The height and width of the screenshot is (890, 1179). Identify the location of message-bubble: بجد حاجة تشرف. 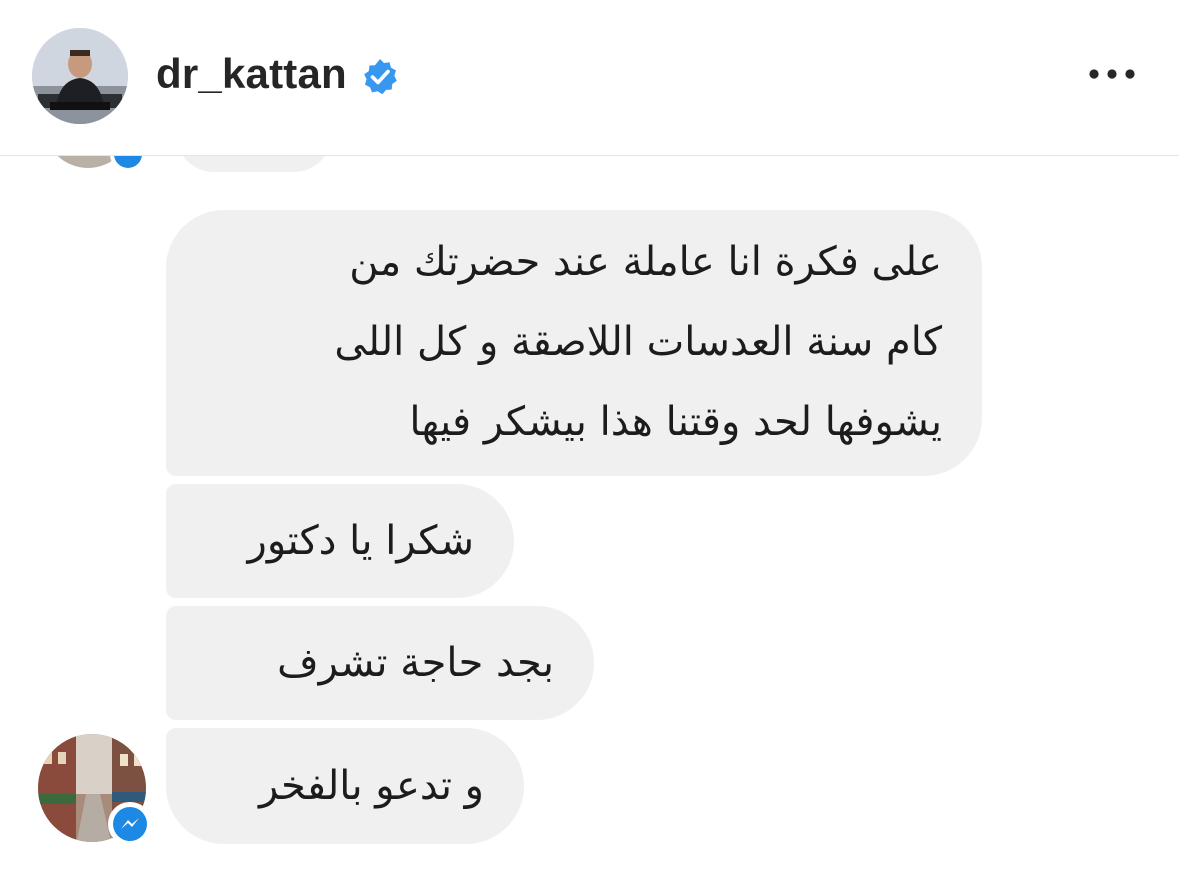
(380, 663).